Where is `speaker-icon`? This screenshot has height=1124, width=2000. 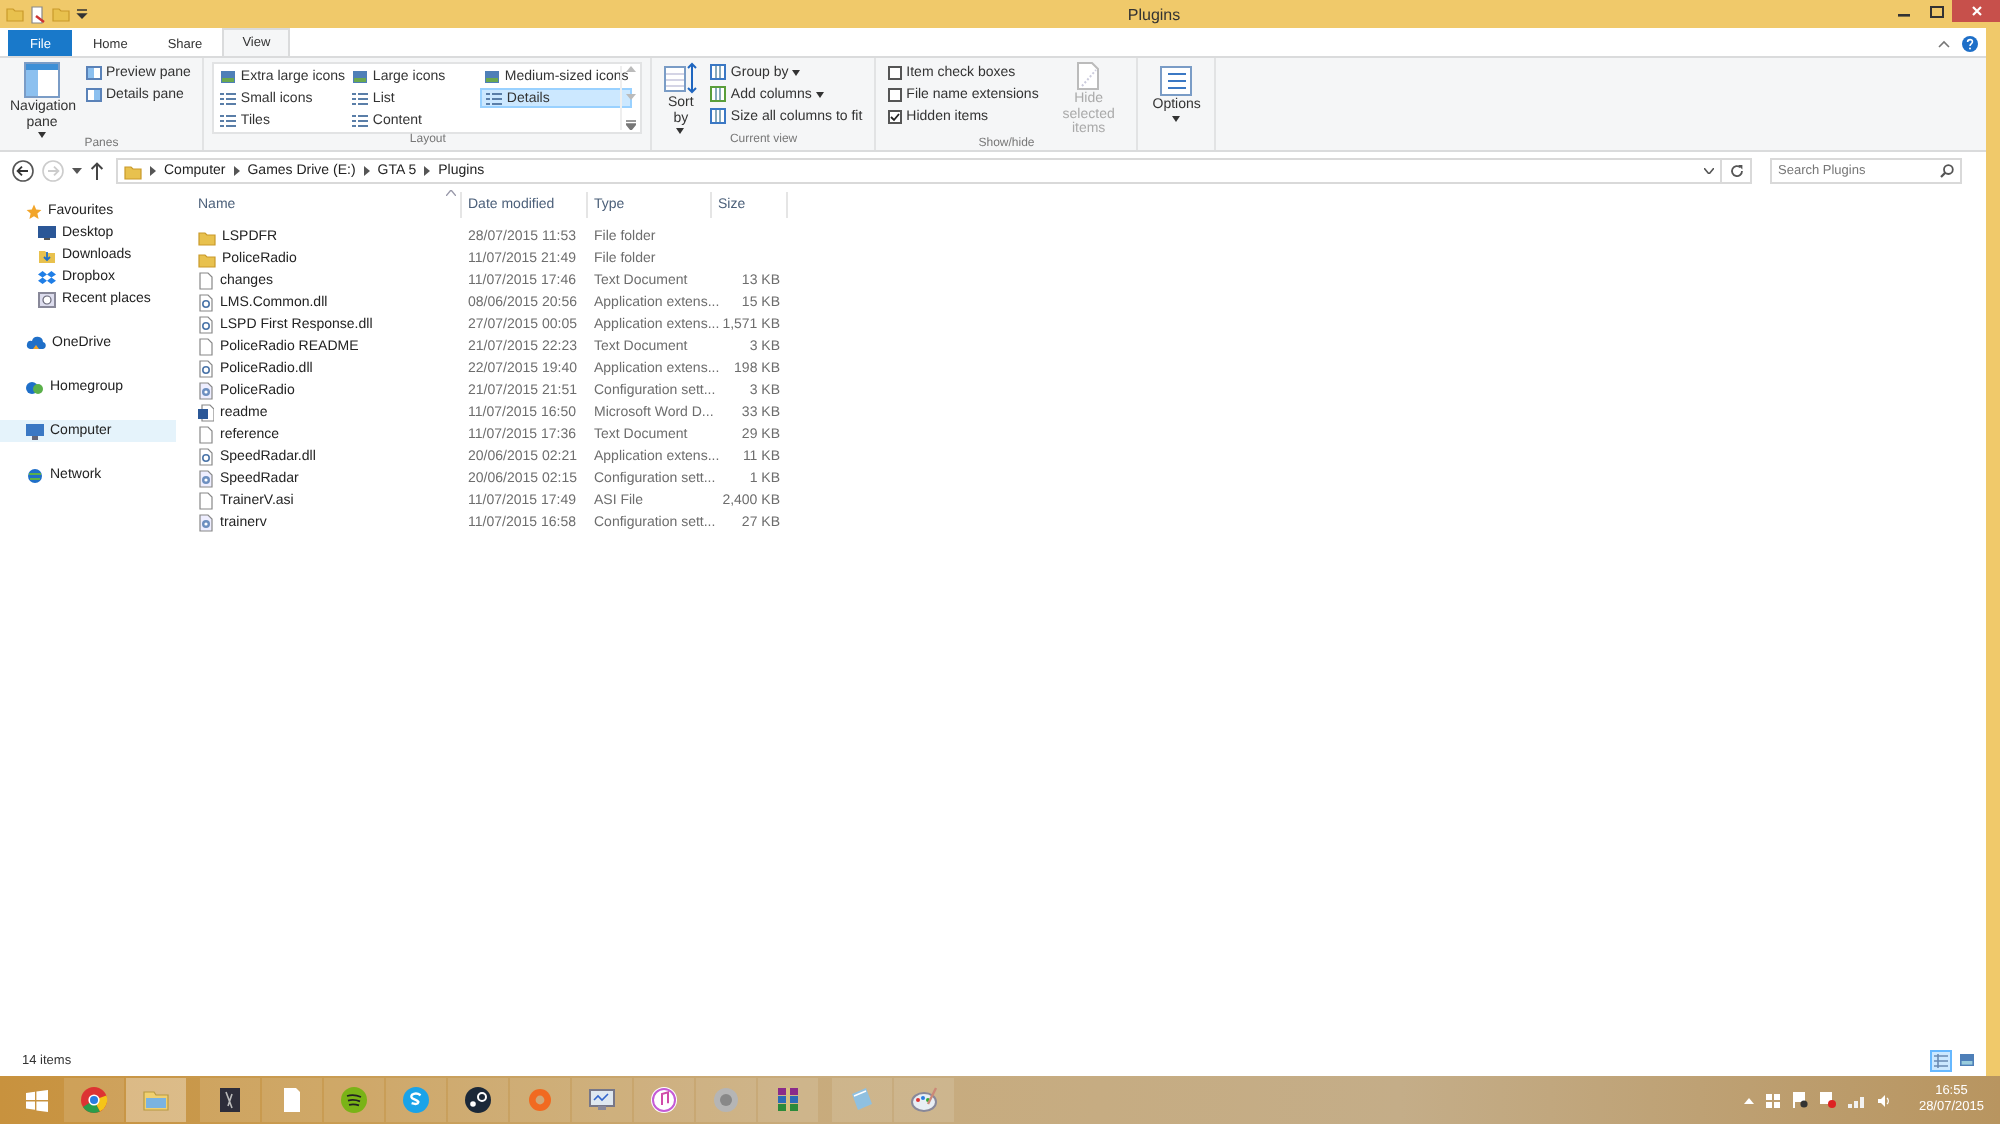
speaker-icon is located at coordinates (726, 1100).